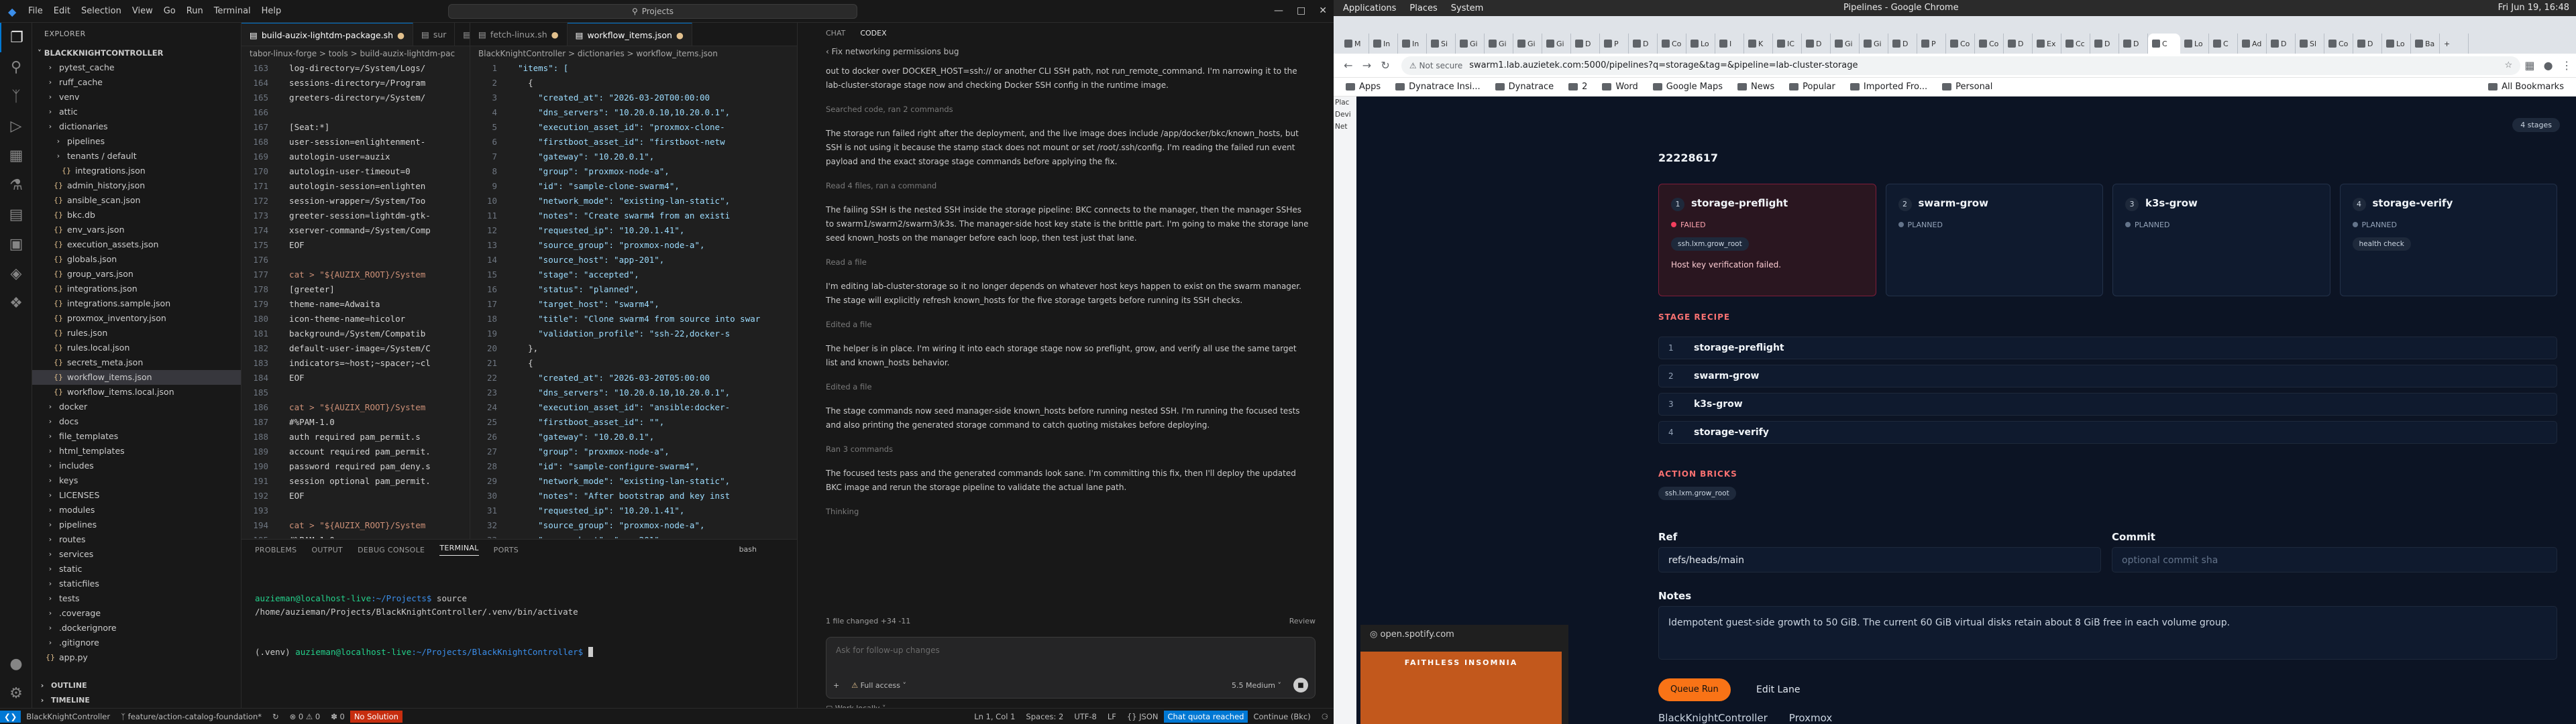  What do you see at coordinates (1994, 240) in the screenshot?
I see `stage-card-swarm-grow: 2 swarm-grow PLANNED` at bounding box center [1994, 240].